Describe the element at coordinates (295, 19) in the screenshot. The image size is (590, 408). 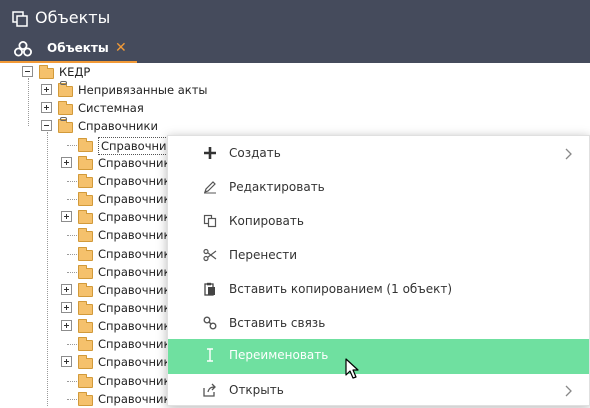
I see `title-bar: Объекты` at that location.